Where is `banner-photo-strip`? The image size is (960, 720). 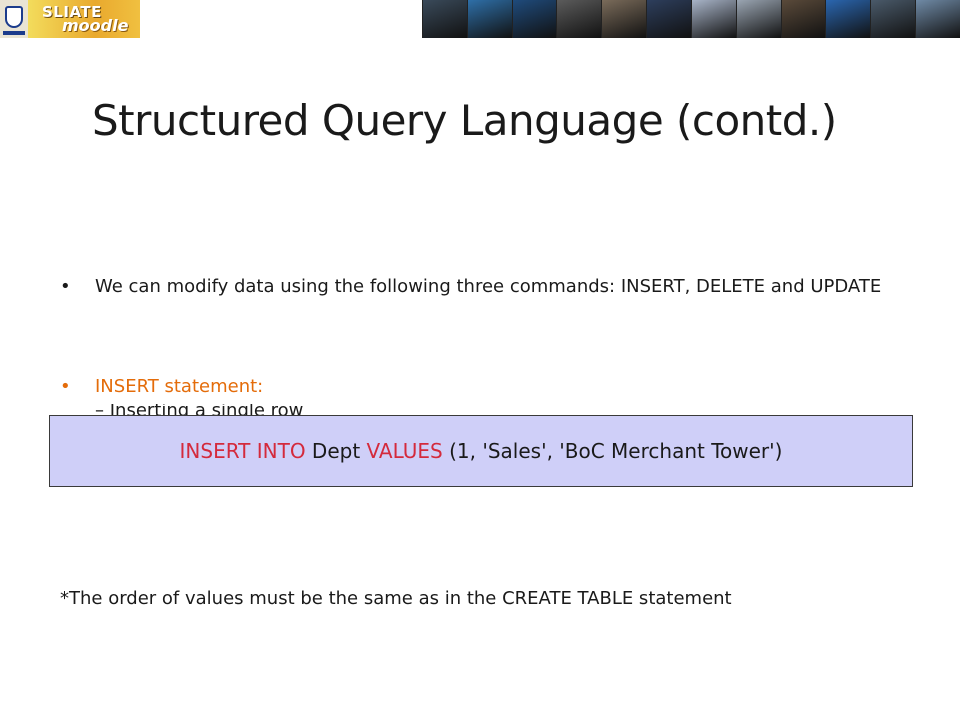
banner-photo-strip is located at coordinates (691, 19).